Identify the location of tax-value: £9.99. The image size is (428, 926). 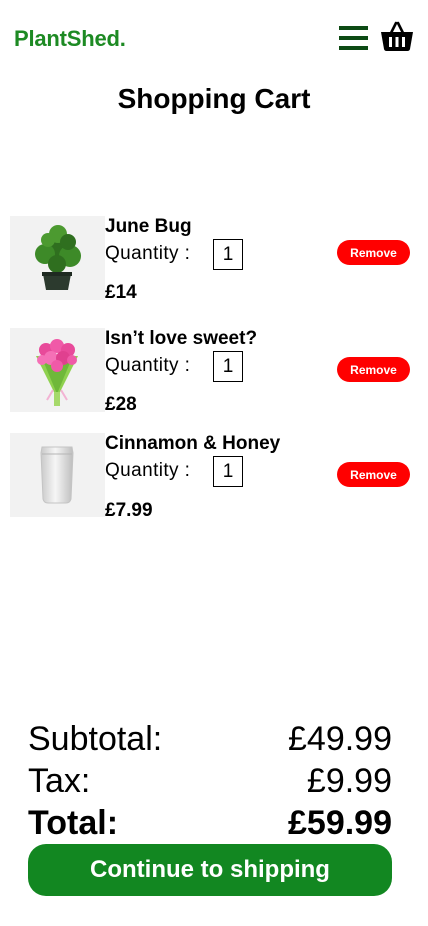
(349, 781).